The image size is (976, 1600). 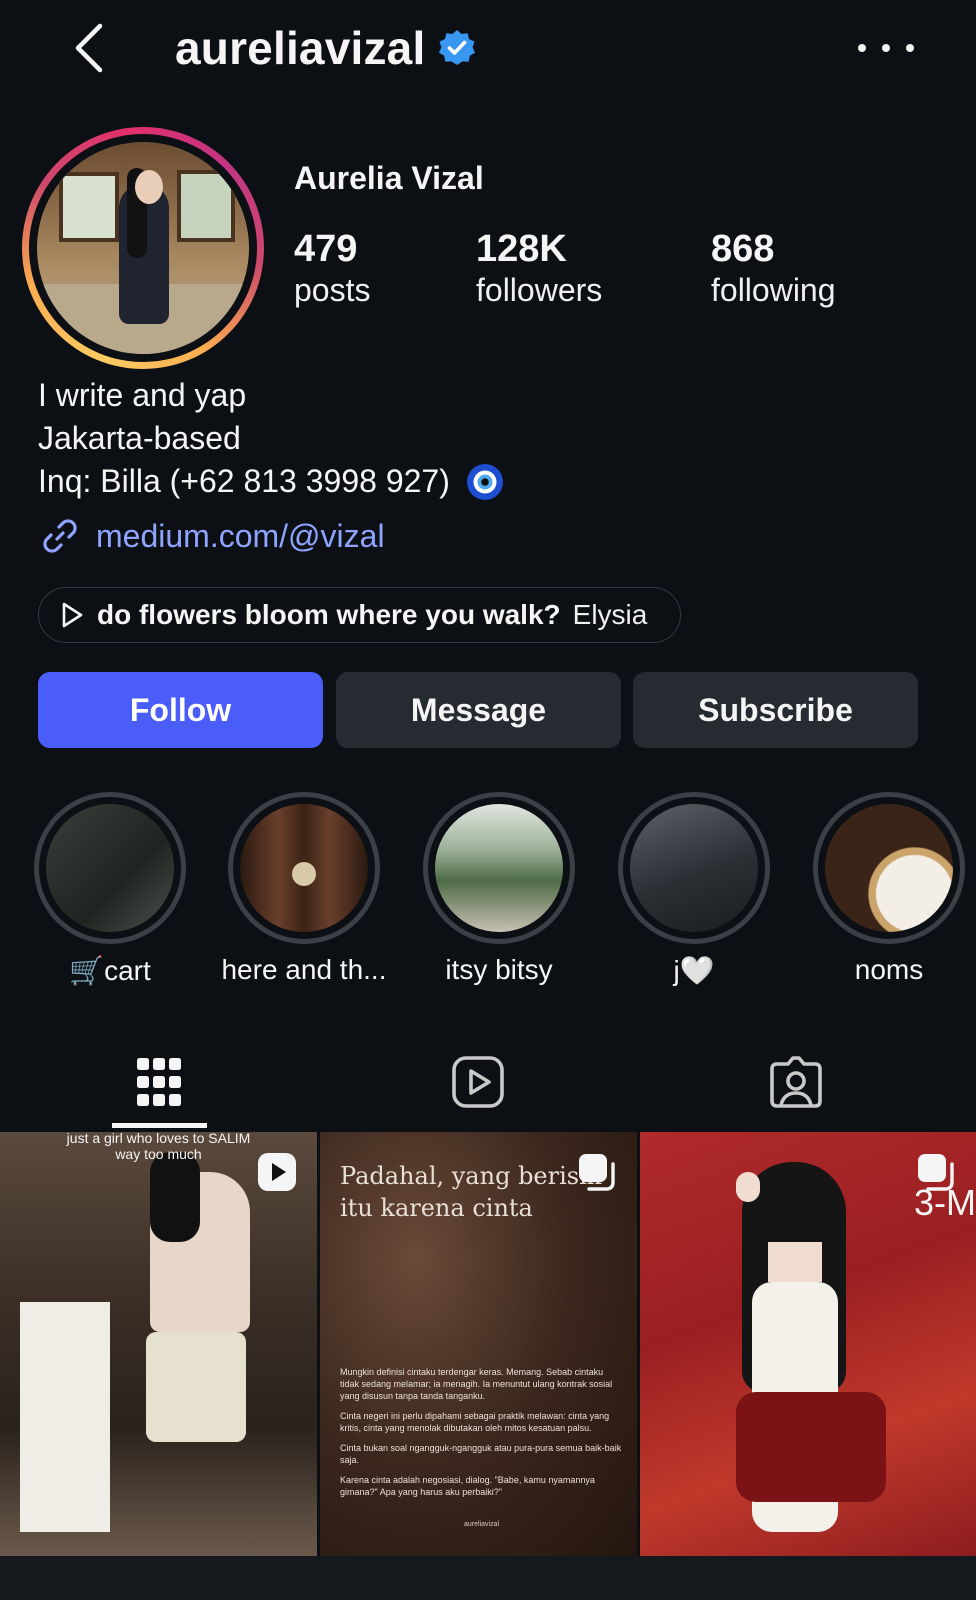 I want to click on grid-icon, so click(x=159, y=1082).